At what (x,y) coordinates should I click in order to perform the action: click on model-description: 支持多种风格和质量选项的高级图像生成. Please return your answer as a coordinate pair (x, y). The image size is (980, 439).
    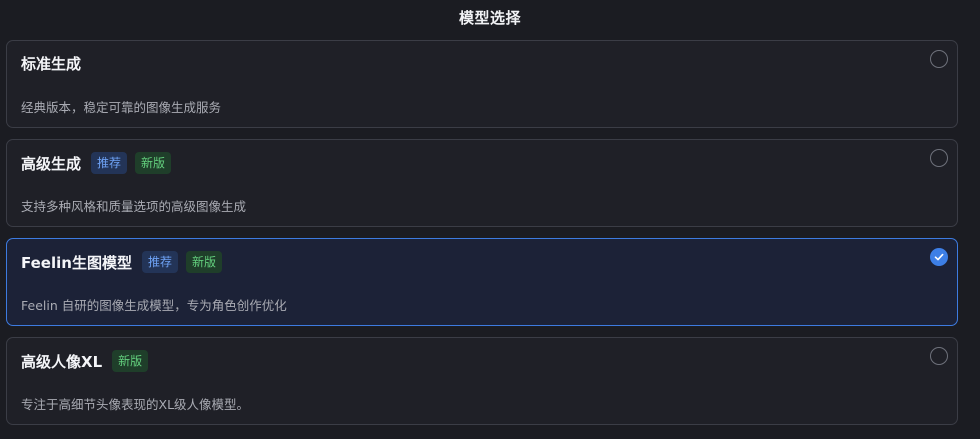
    Looking at the image, I should click on (134, 206).